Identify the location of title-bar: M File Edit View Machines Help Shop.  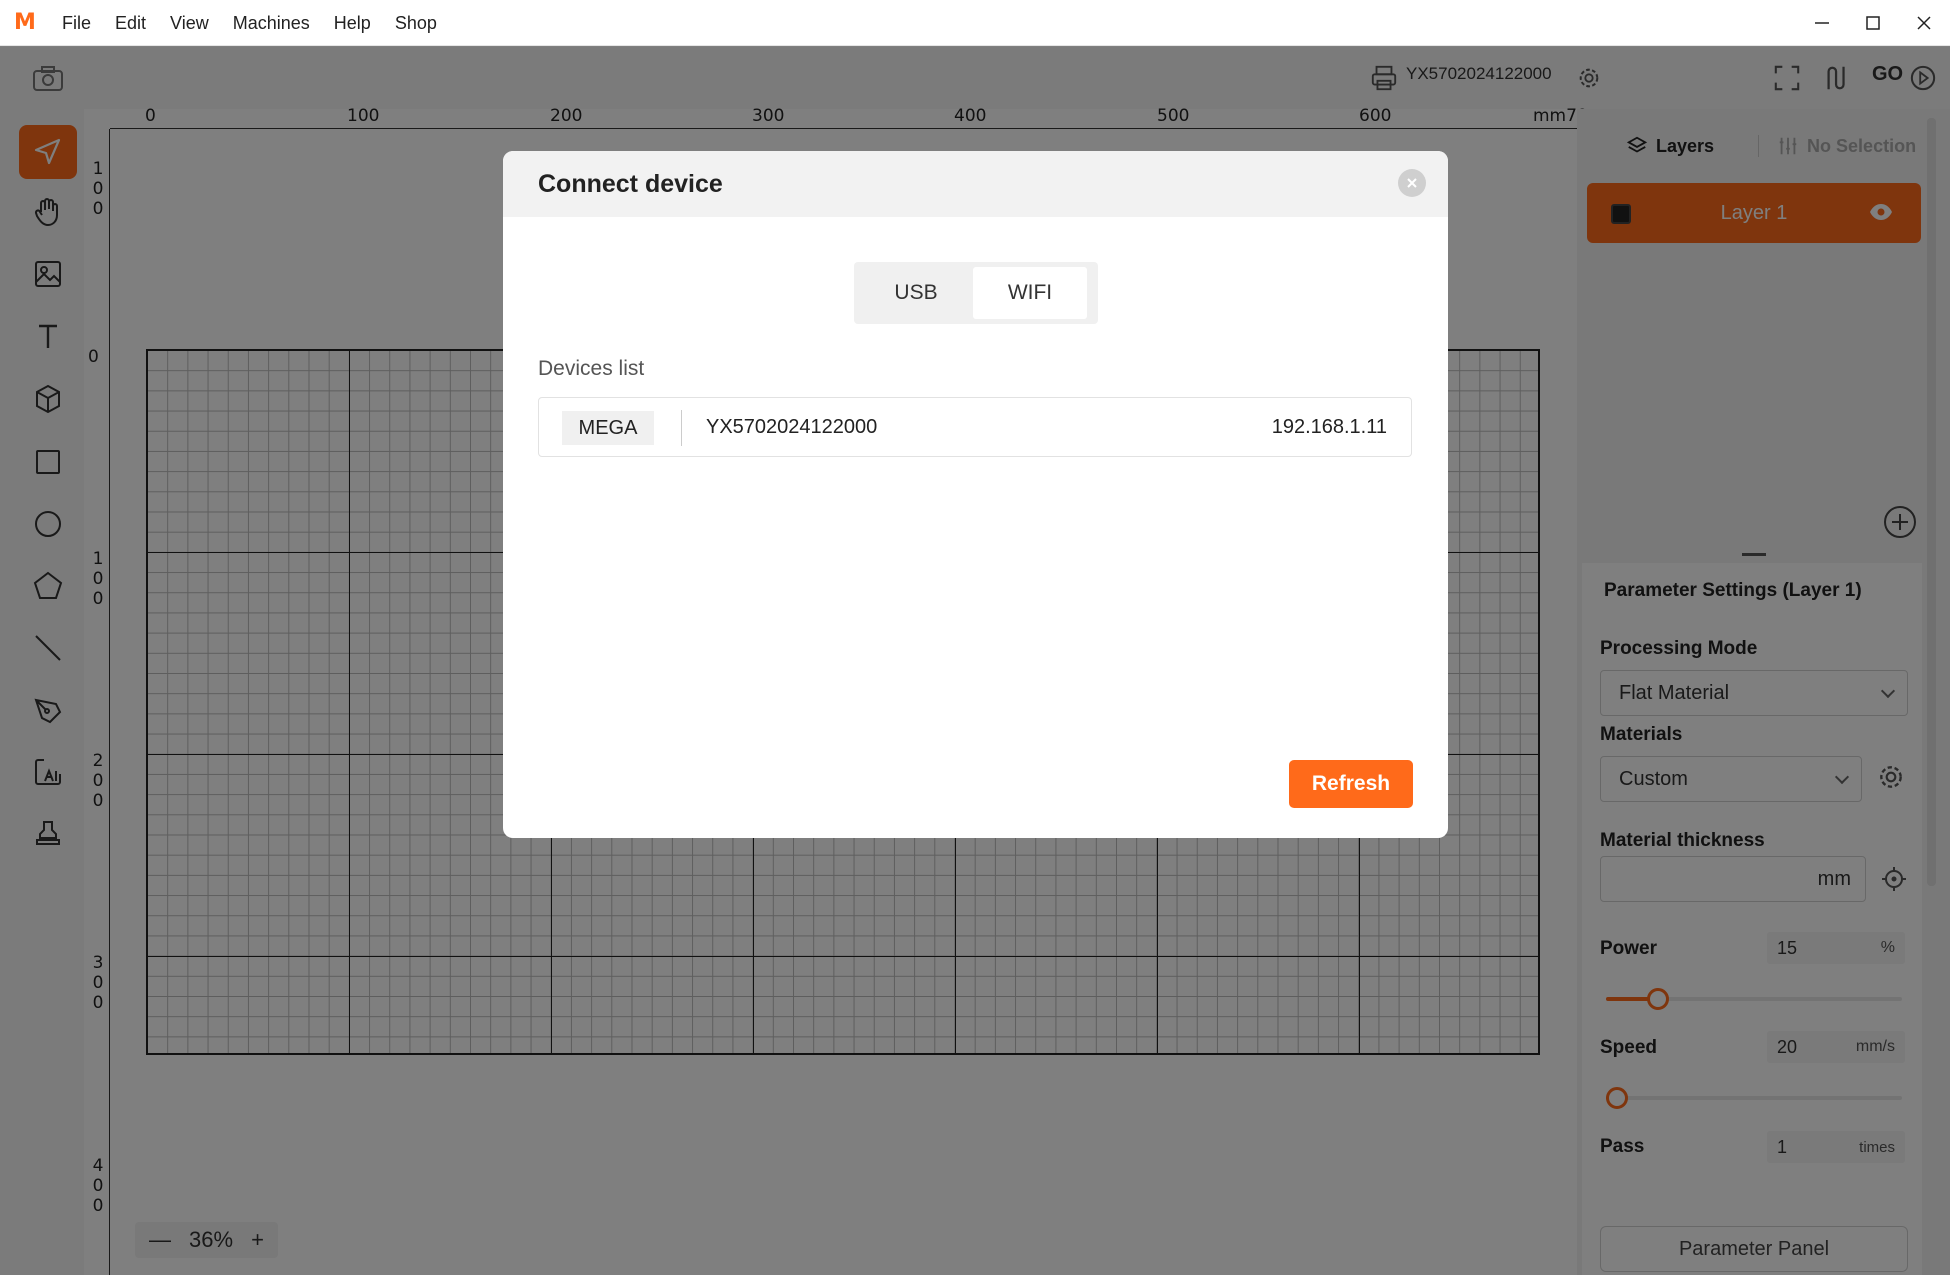
(975, 23).